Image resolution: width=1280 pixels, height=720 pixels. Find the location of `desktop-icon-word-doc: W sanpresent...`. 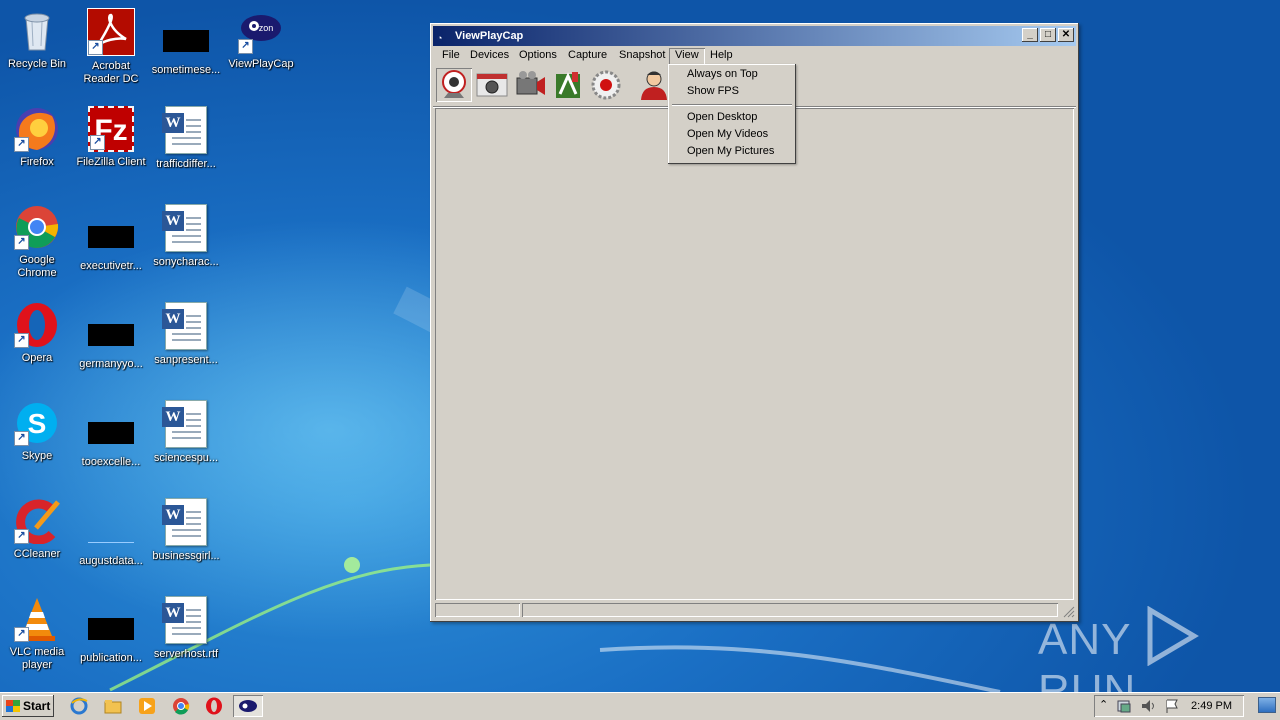

desktop-icon-word-doc: W sanpresent... is located at coordinates (186, 334).